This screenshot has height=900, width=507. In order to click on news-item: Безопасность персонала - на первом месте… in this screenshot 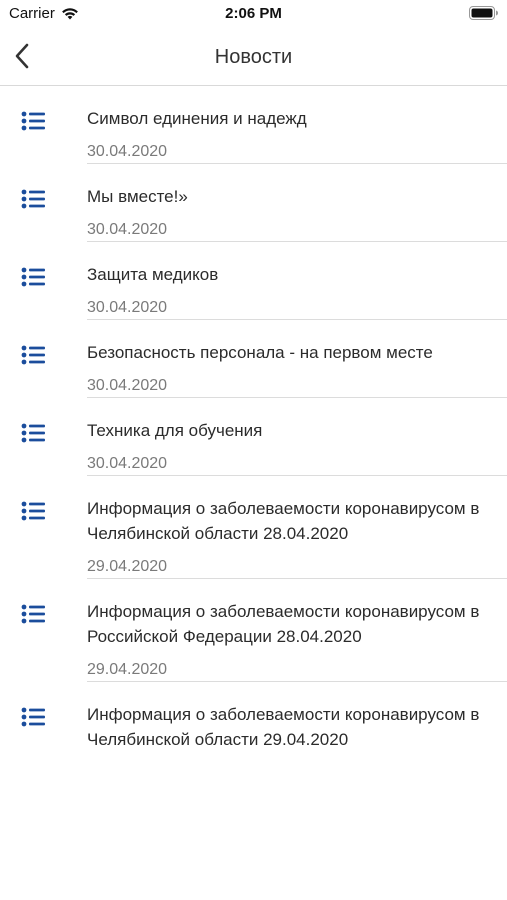, I will do `click(253, 359)`.